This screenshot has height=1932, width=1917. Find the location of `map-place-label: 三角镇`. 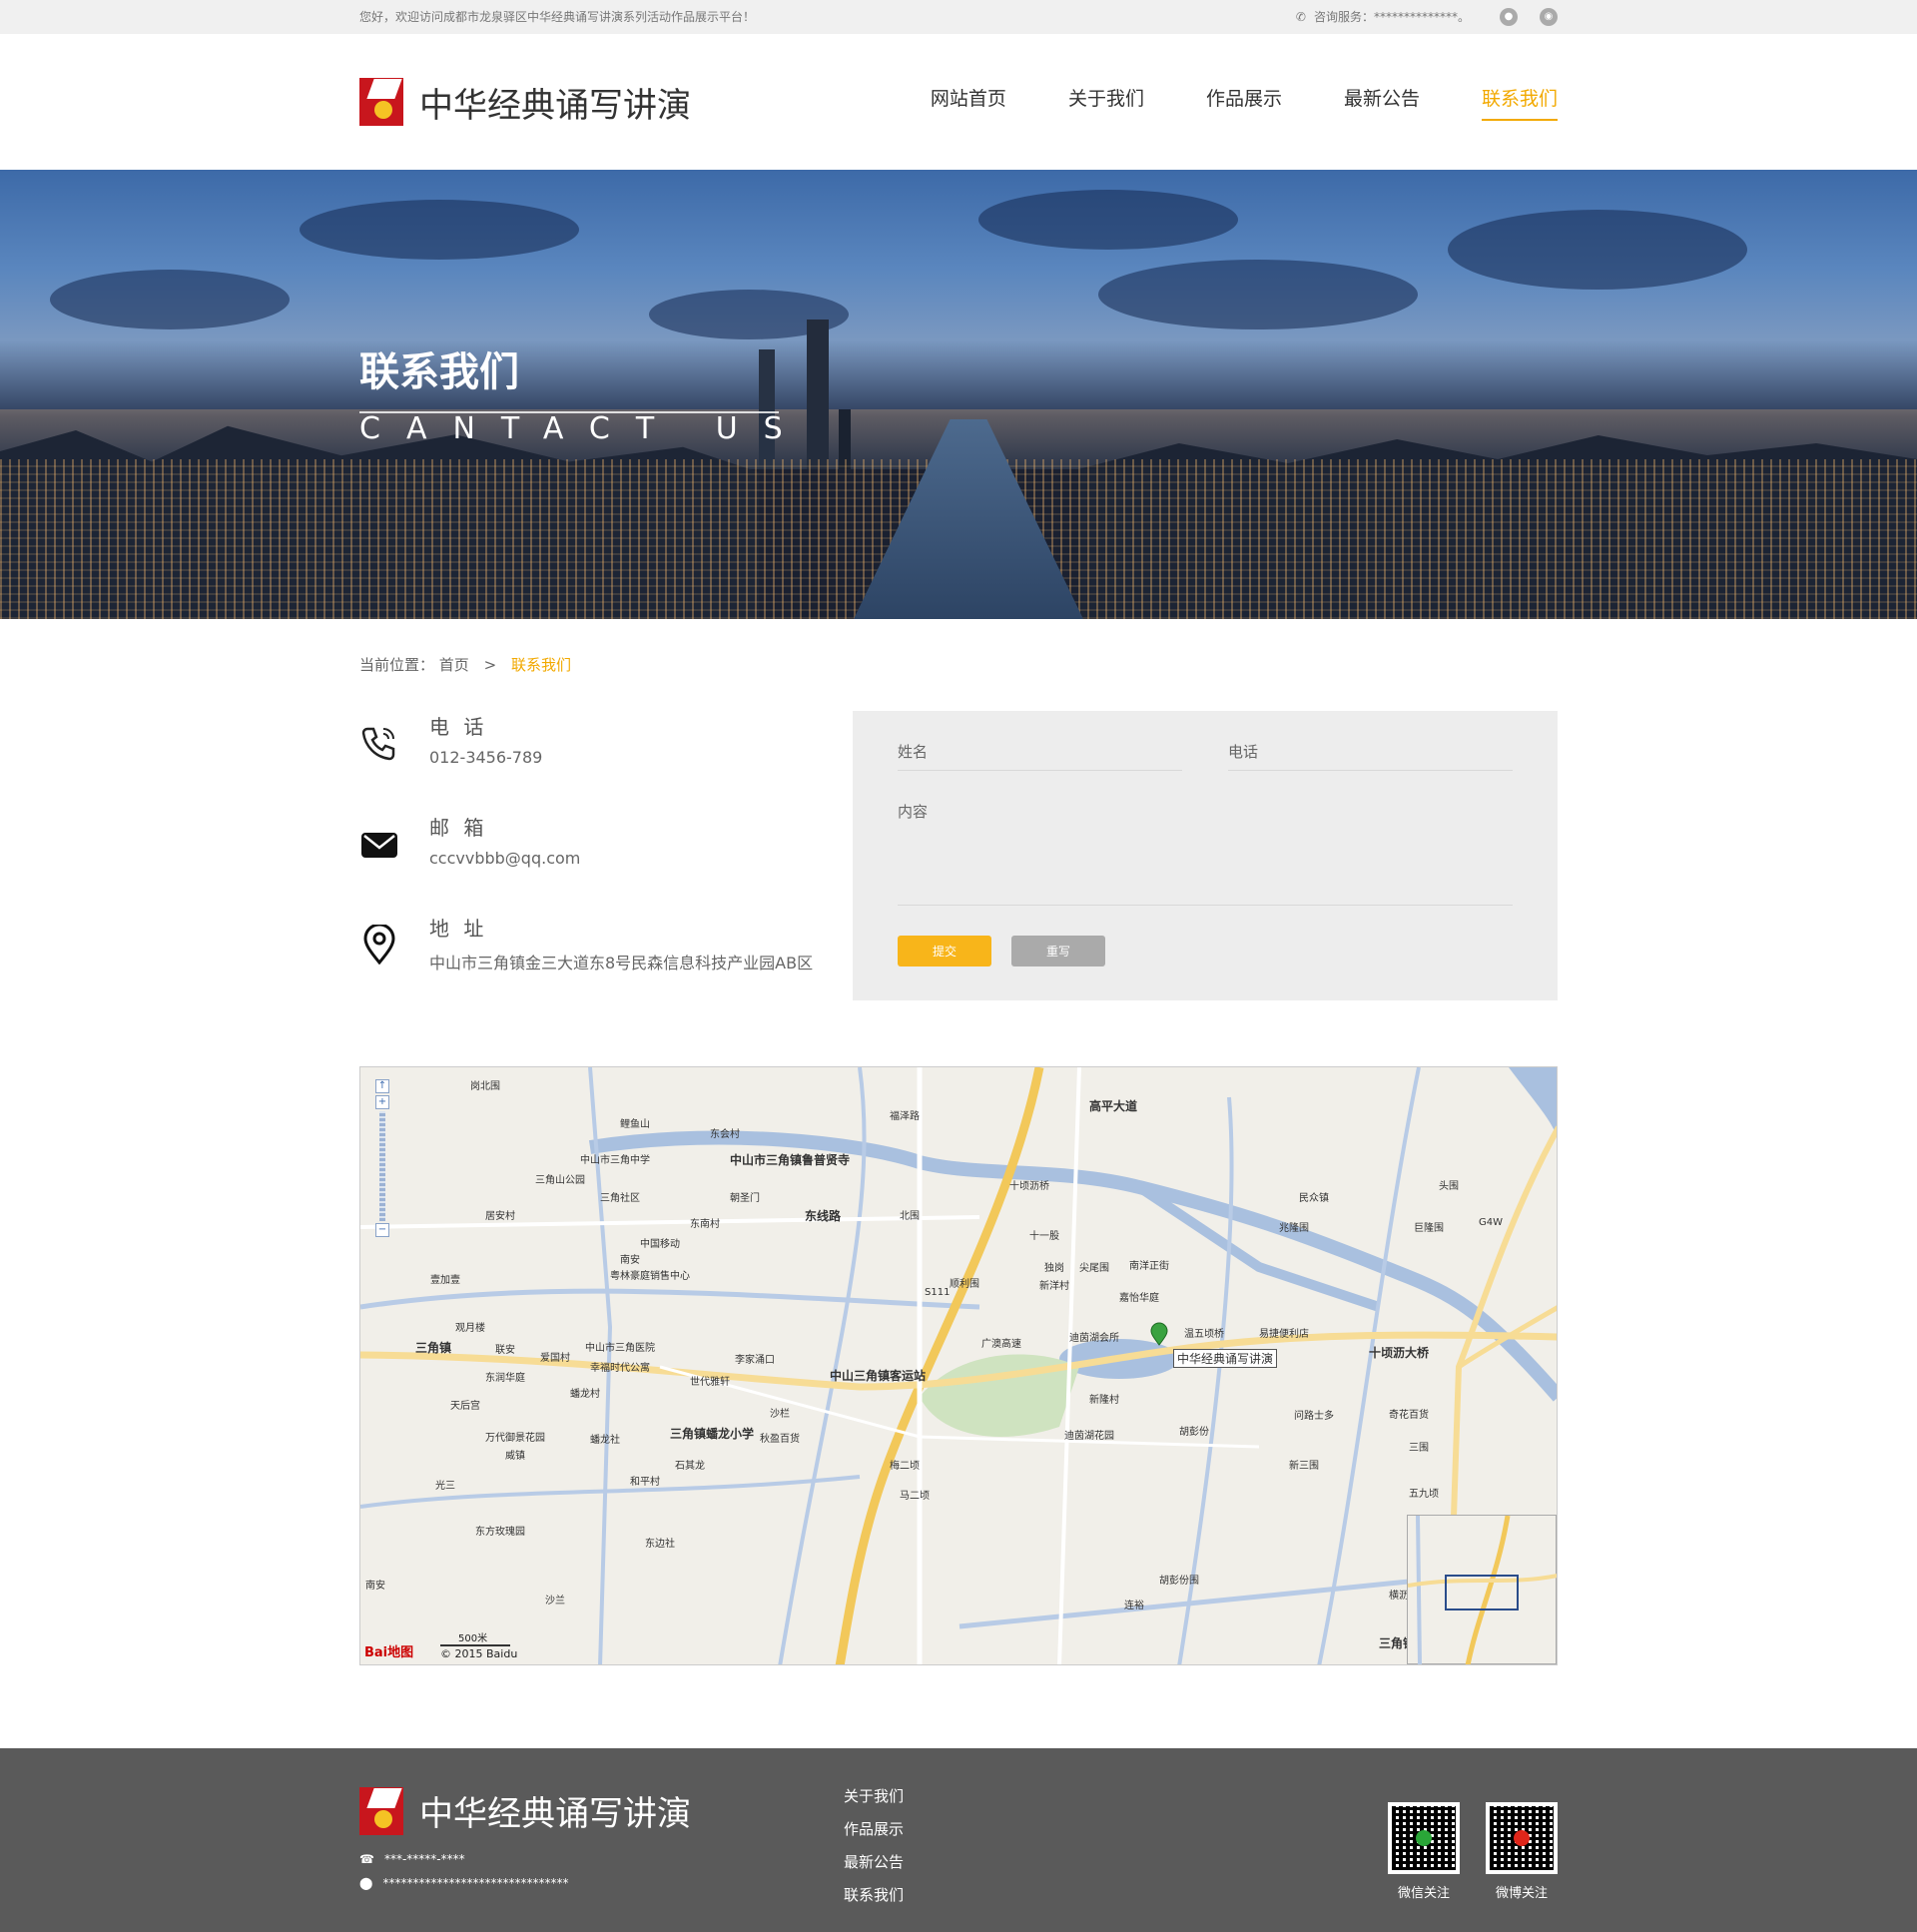

map-place-label: 三角镇 is located at coordinates (433, 1348).